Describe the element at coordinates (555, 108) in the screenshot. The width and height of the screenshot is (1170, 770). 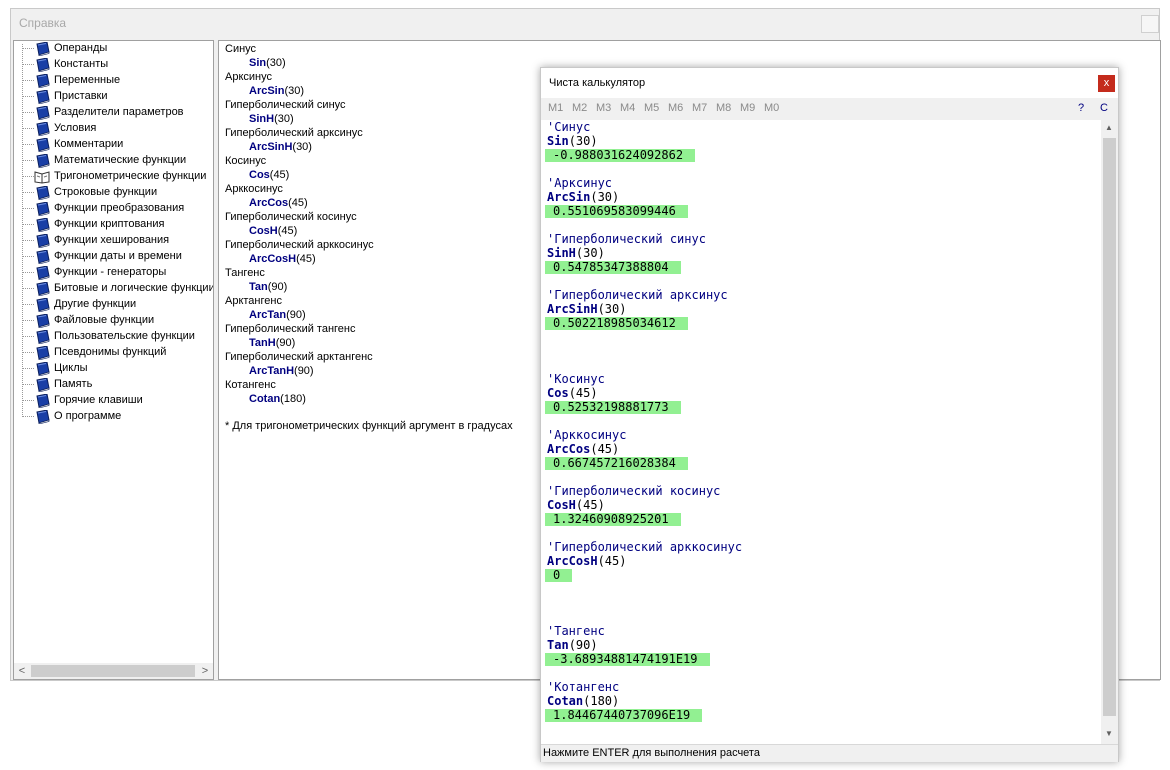
I see `memory-button: M1` at that location.